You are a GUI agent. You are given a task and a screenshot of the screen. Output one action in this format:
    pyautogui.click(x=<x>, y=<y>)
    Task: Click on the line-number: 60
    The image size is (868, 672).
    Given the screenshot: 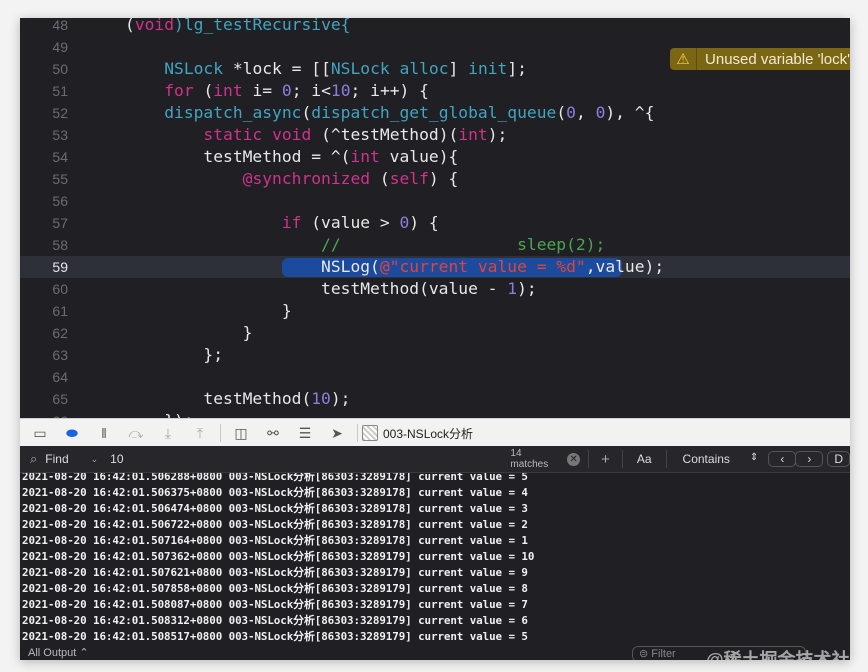 What is the action you would take?
    pyautogui.click(x=60, y=289)
    